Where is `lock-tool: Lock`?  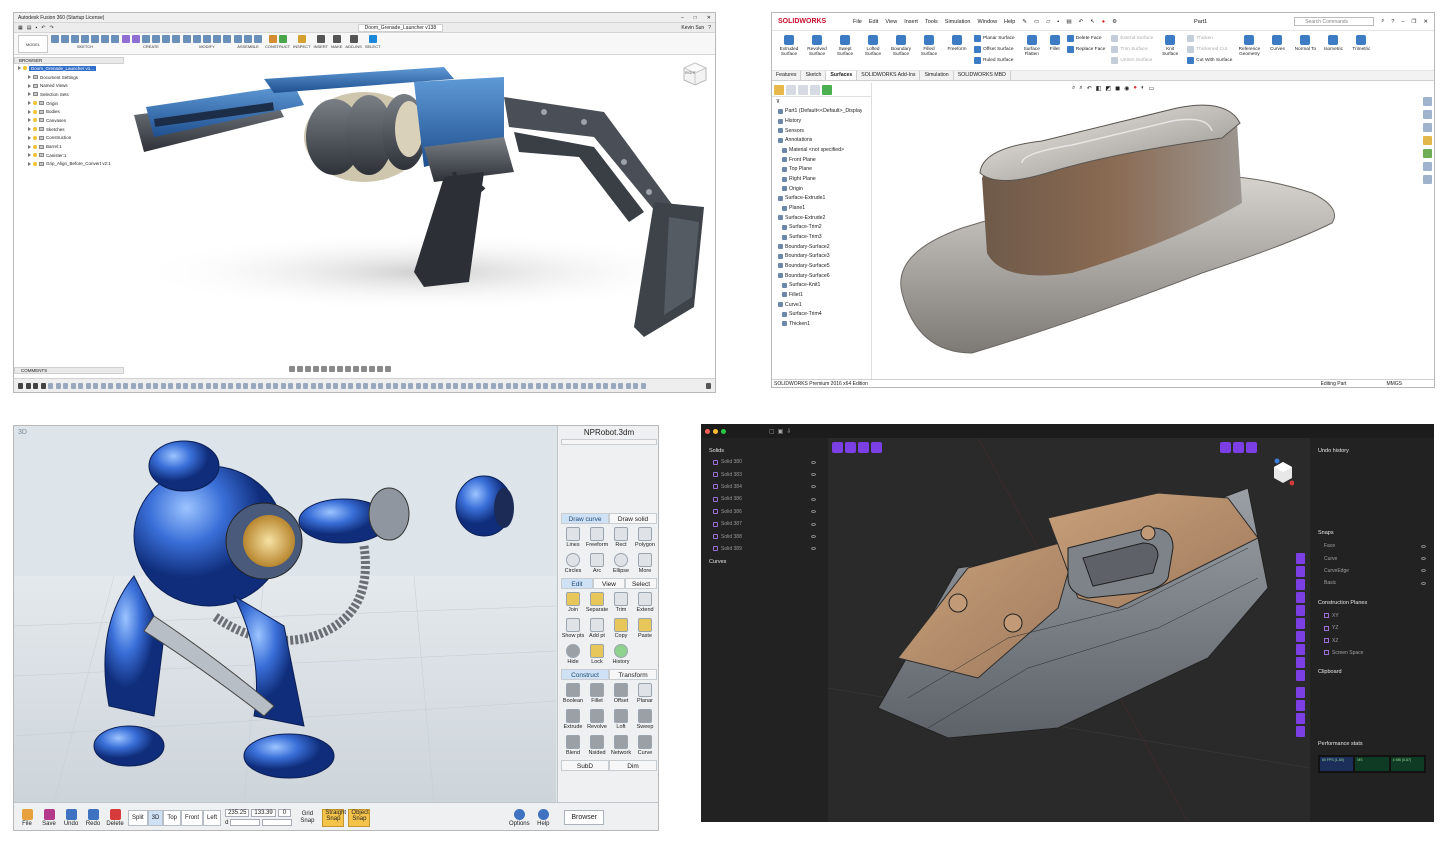
lock-tool: Lock is located at coordinates (597, 654).